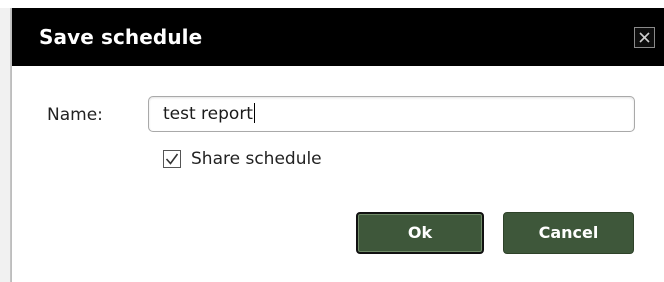 The height and width of the screenshot is (282, 664). What do you see at coordinates (254, 113) in the screenshot?
I see `text-caret` at bounding box center [254, 113].